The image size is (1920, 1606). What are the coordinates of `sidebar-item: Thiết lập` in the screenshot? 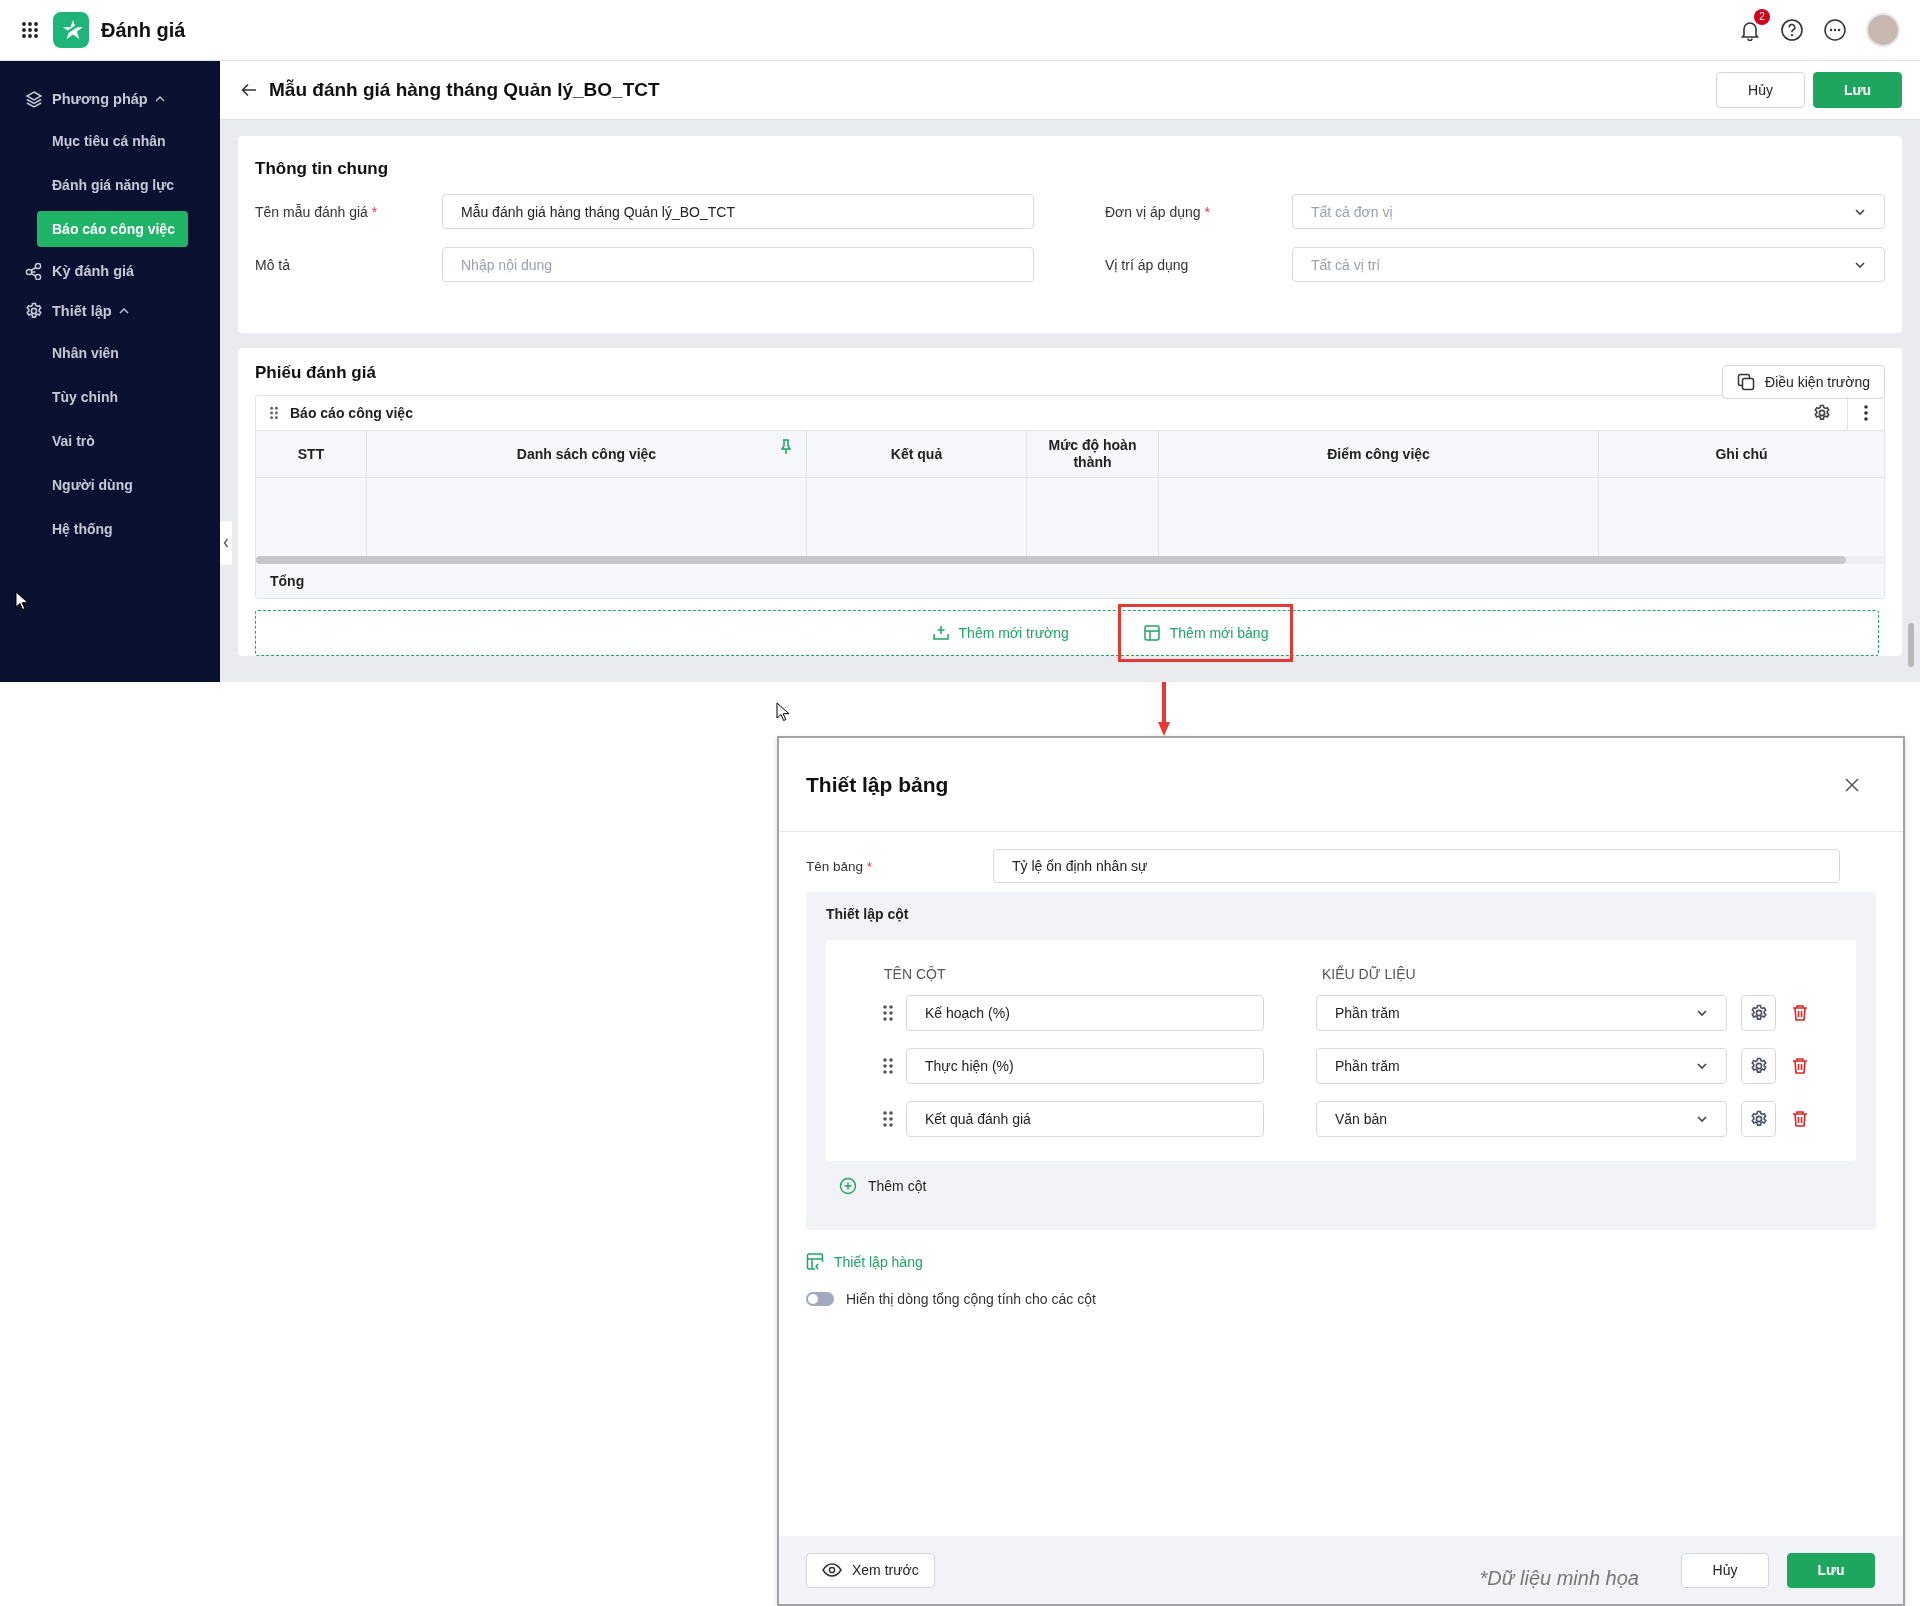 It's located at (110, 311).